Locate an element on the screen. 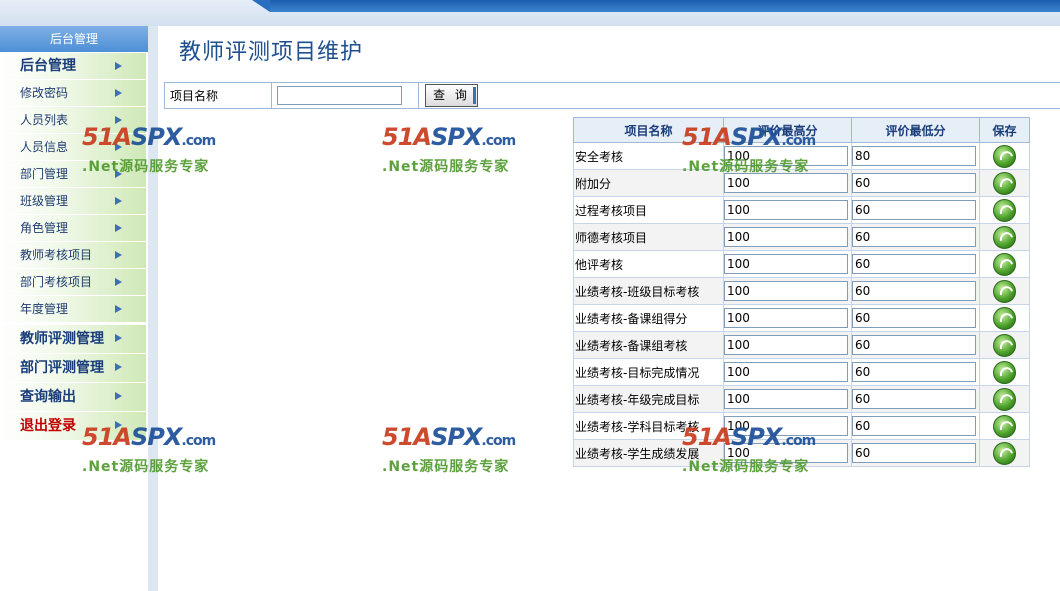 Image resolution: width=1060 pixels, height=591 pixels. sidebar-item: 部门考核项目 is located at coordinates (73, 282).